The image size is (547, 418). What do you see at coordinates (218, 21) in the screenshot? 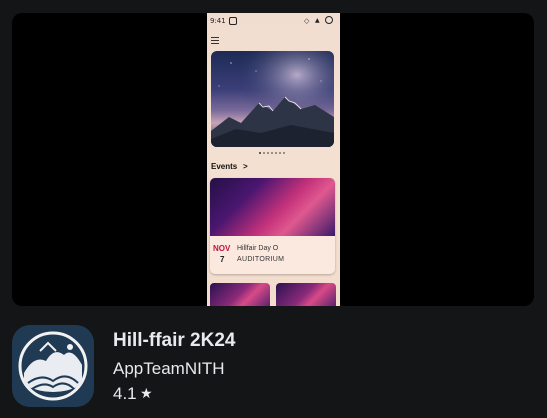
I see `status-time: 9:41` at bounding box center [218, 21].